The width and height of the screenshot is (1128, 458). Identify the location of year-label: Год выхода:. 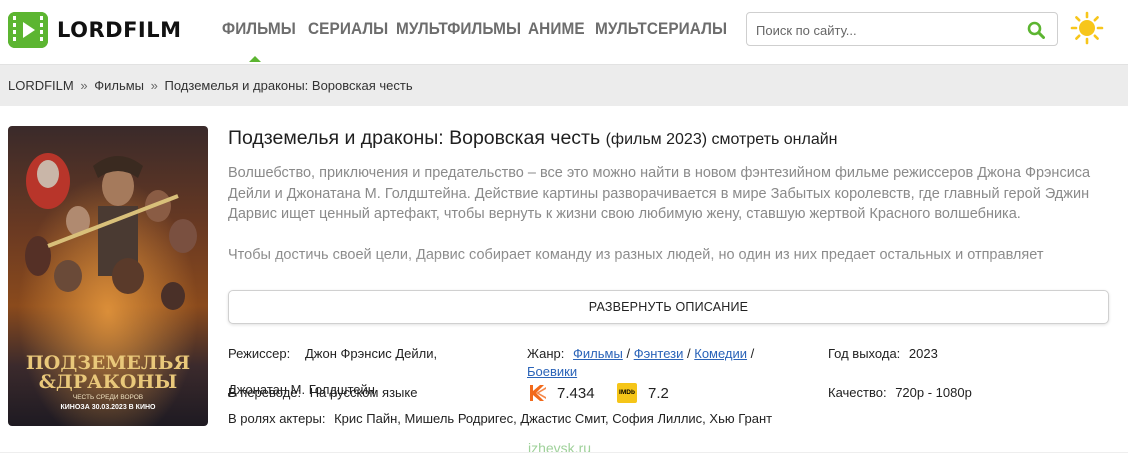
(864, 353).